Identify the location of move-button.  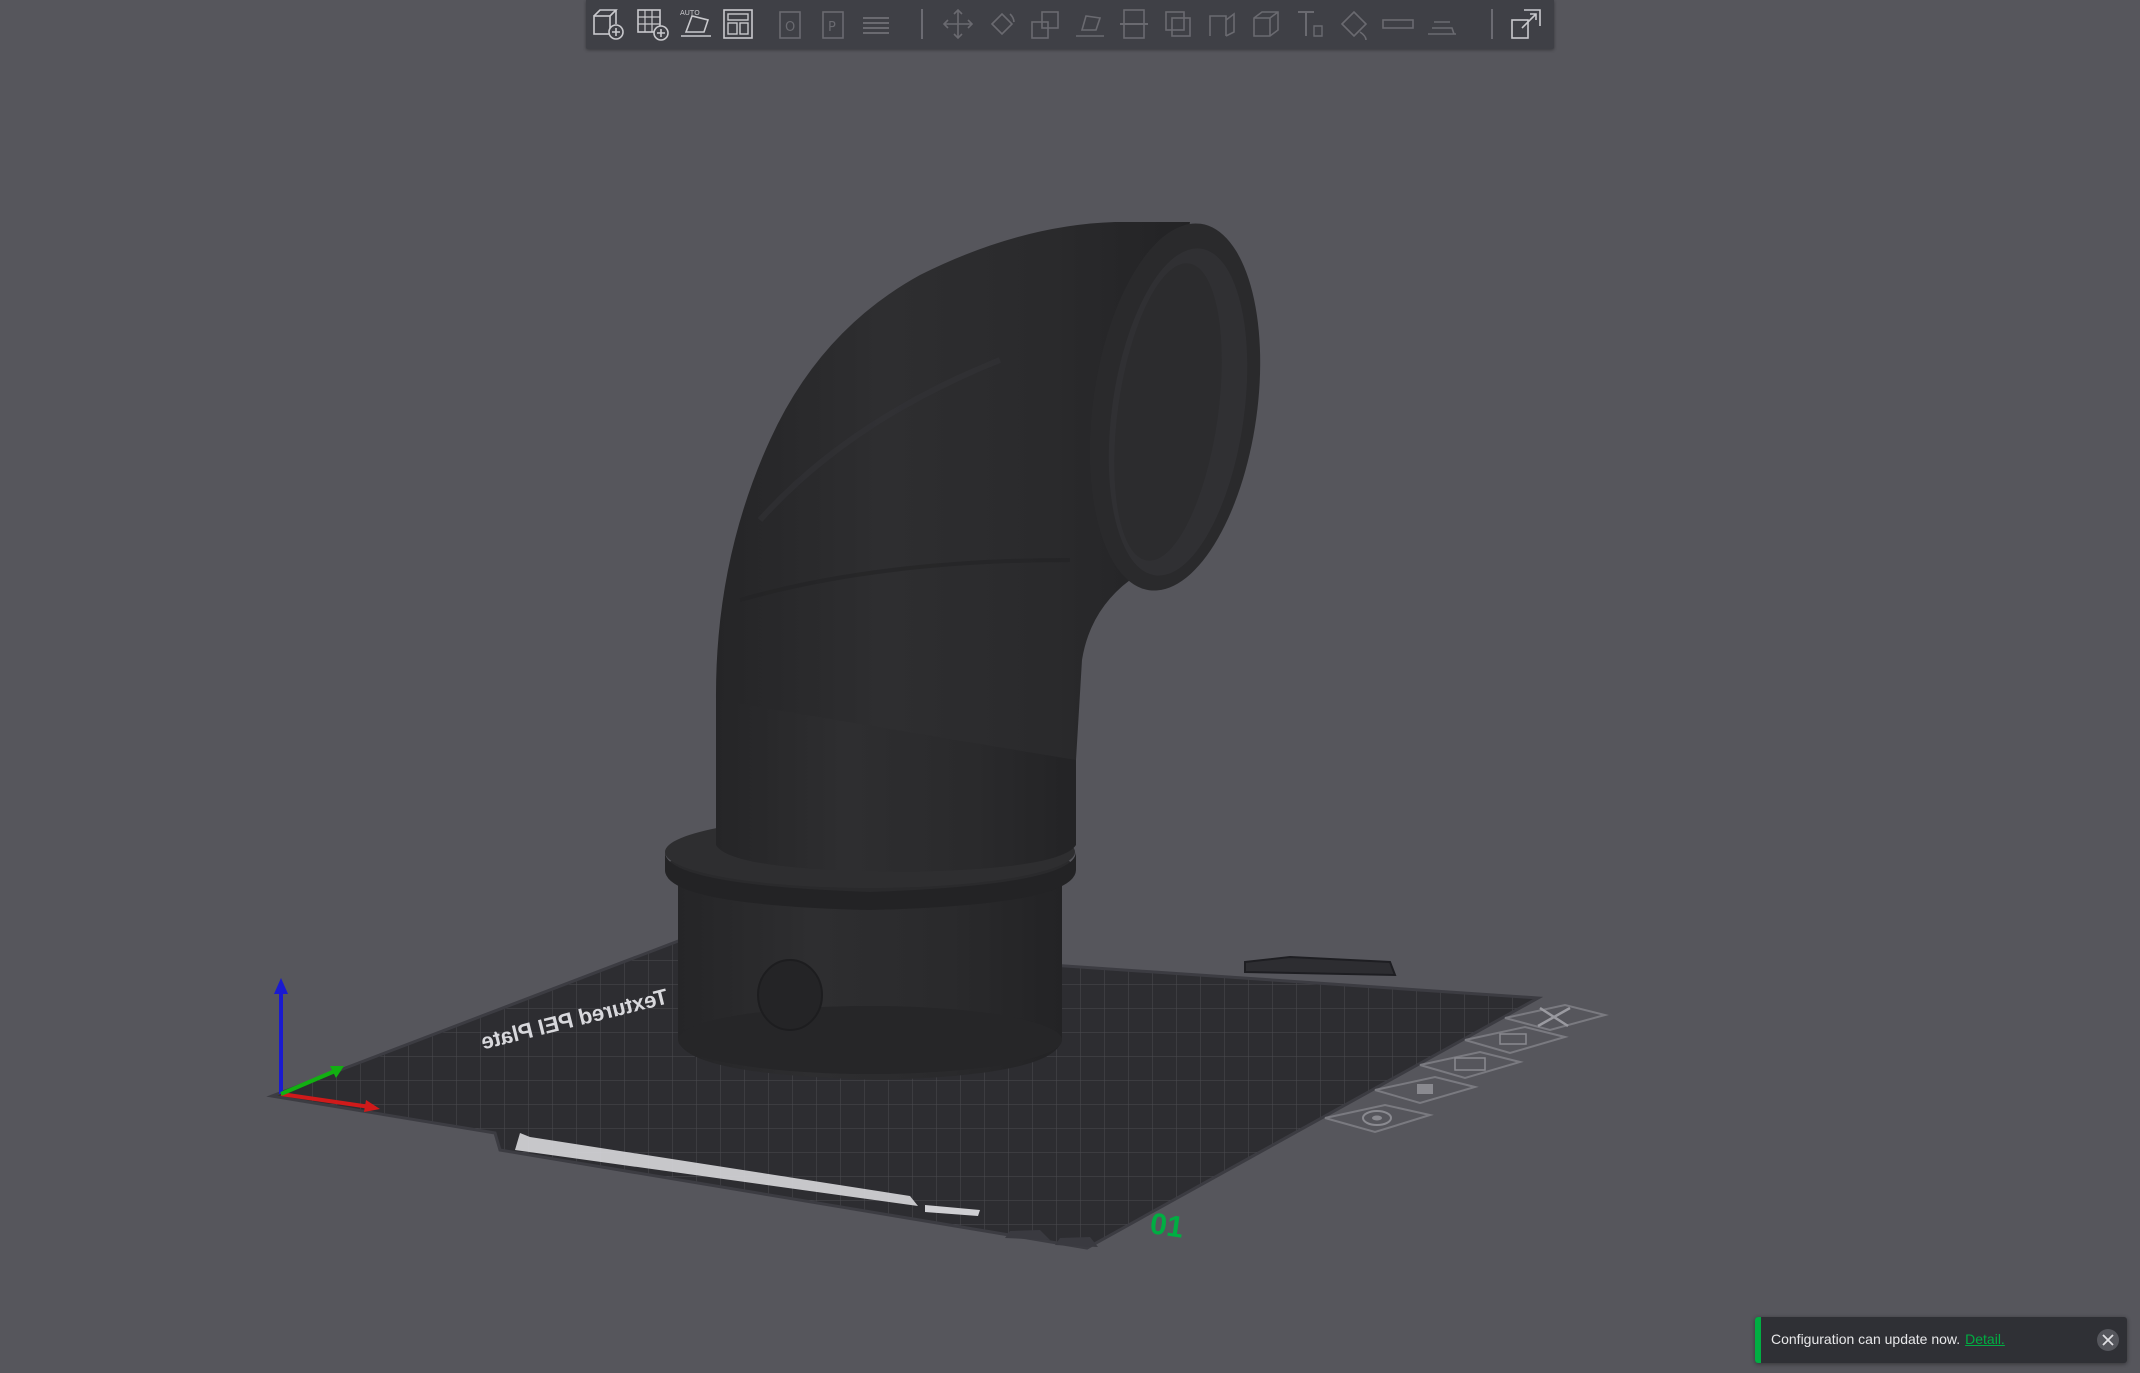
(958, 24).